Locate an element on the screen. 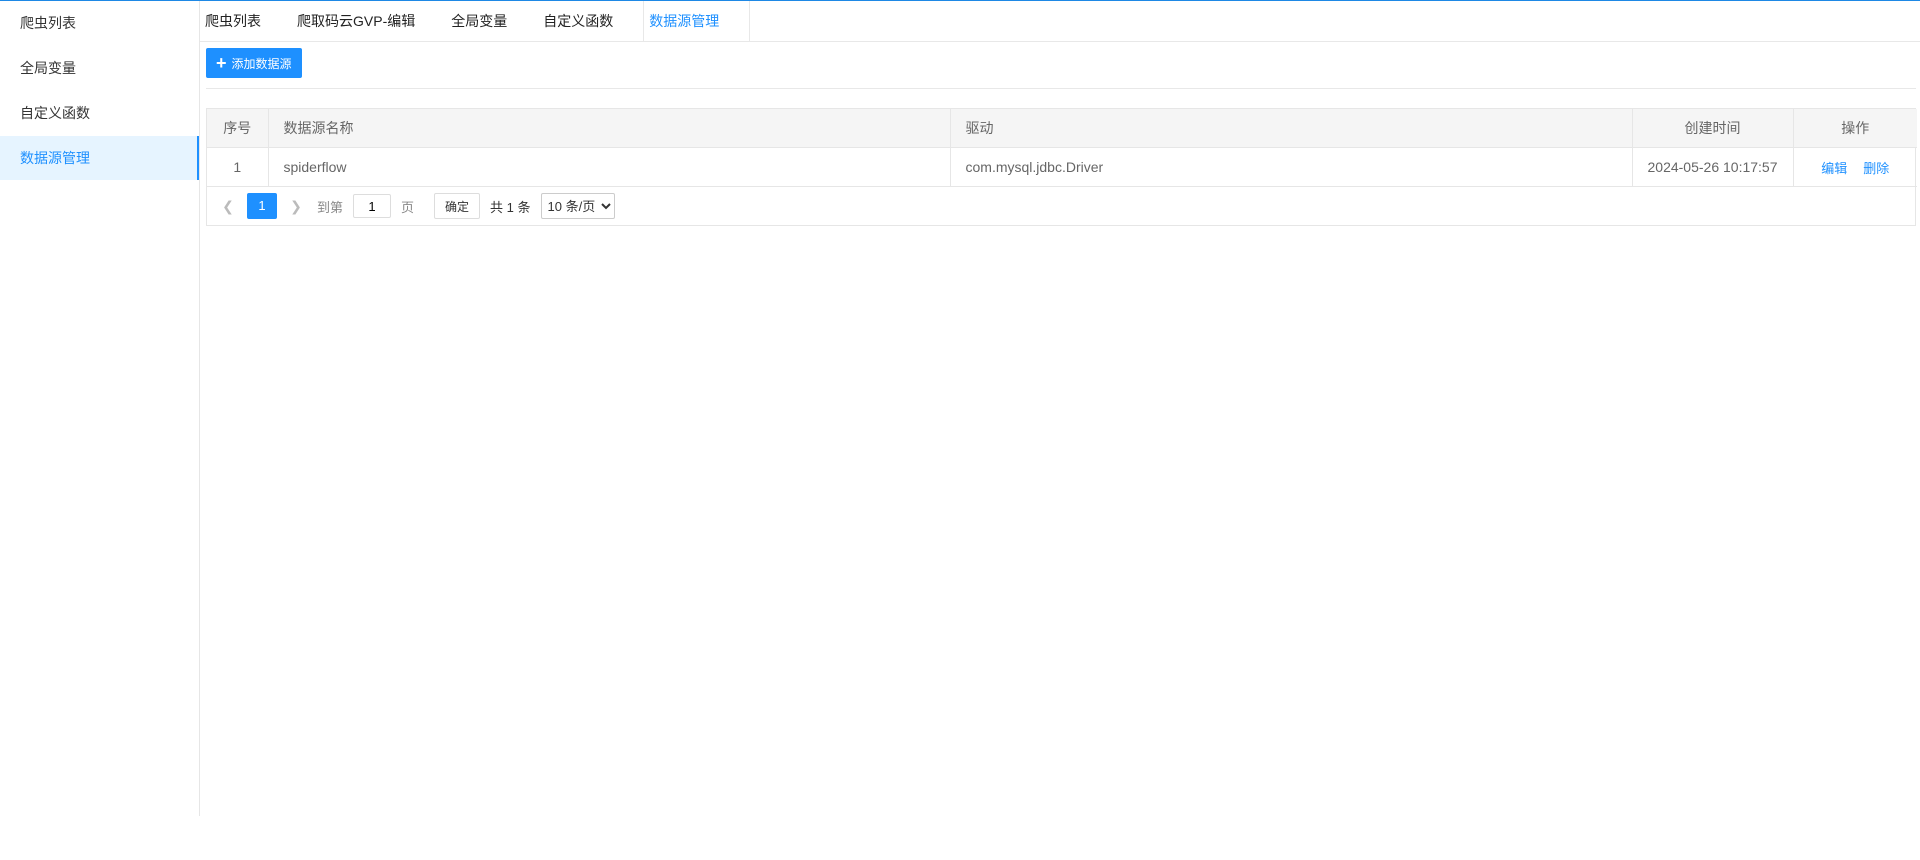  tab-spider-list: 爬虫列表 is located at coordinates (239, 21).